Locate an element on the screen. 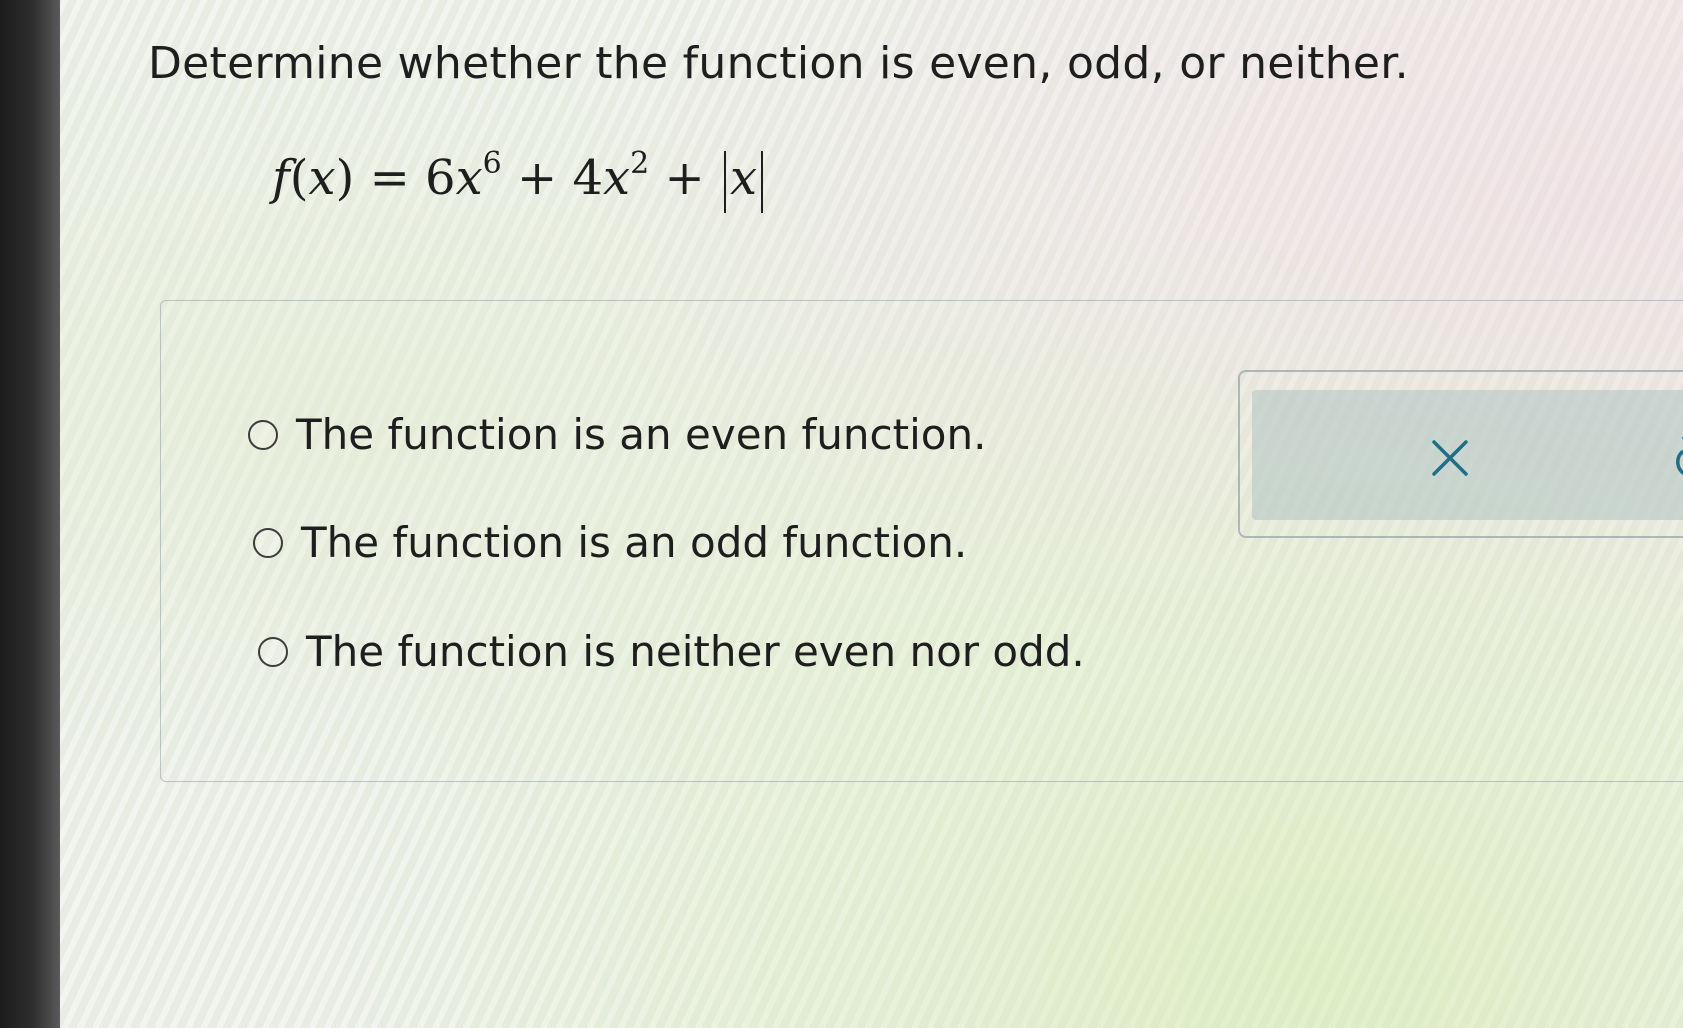  undo-arrow-icon is located at coordinates (1679, 456).